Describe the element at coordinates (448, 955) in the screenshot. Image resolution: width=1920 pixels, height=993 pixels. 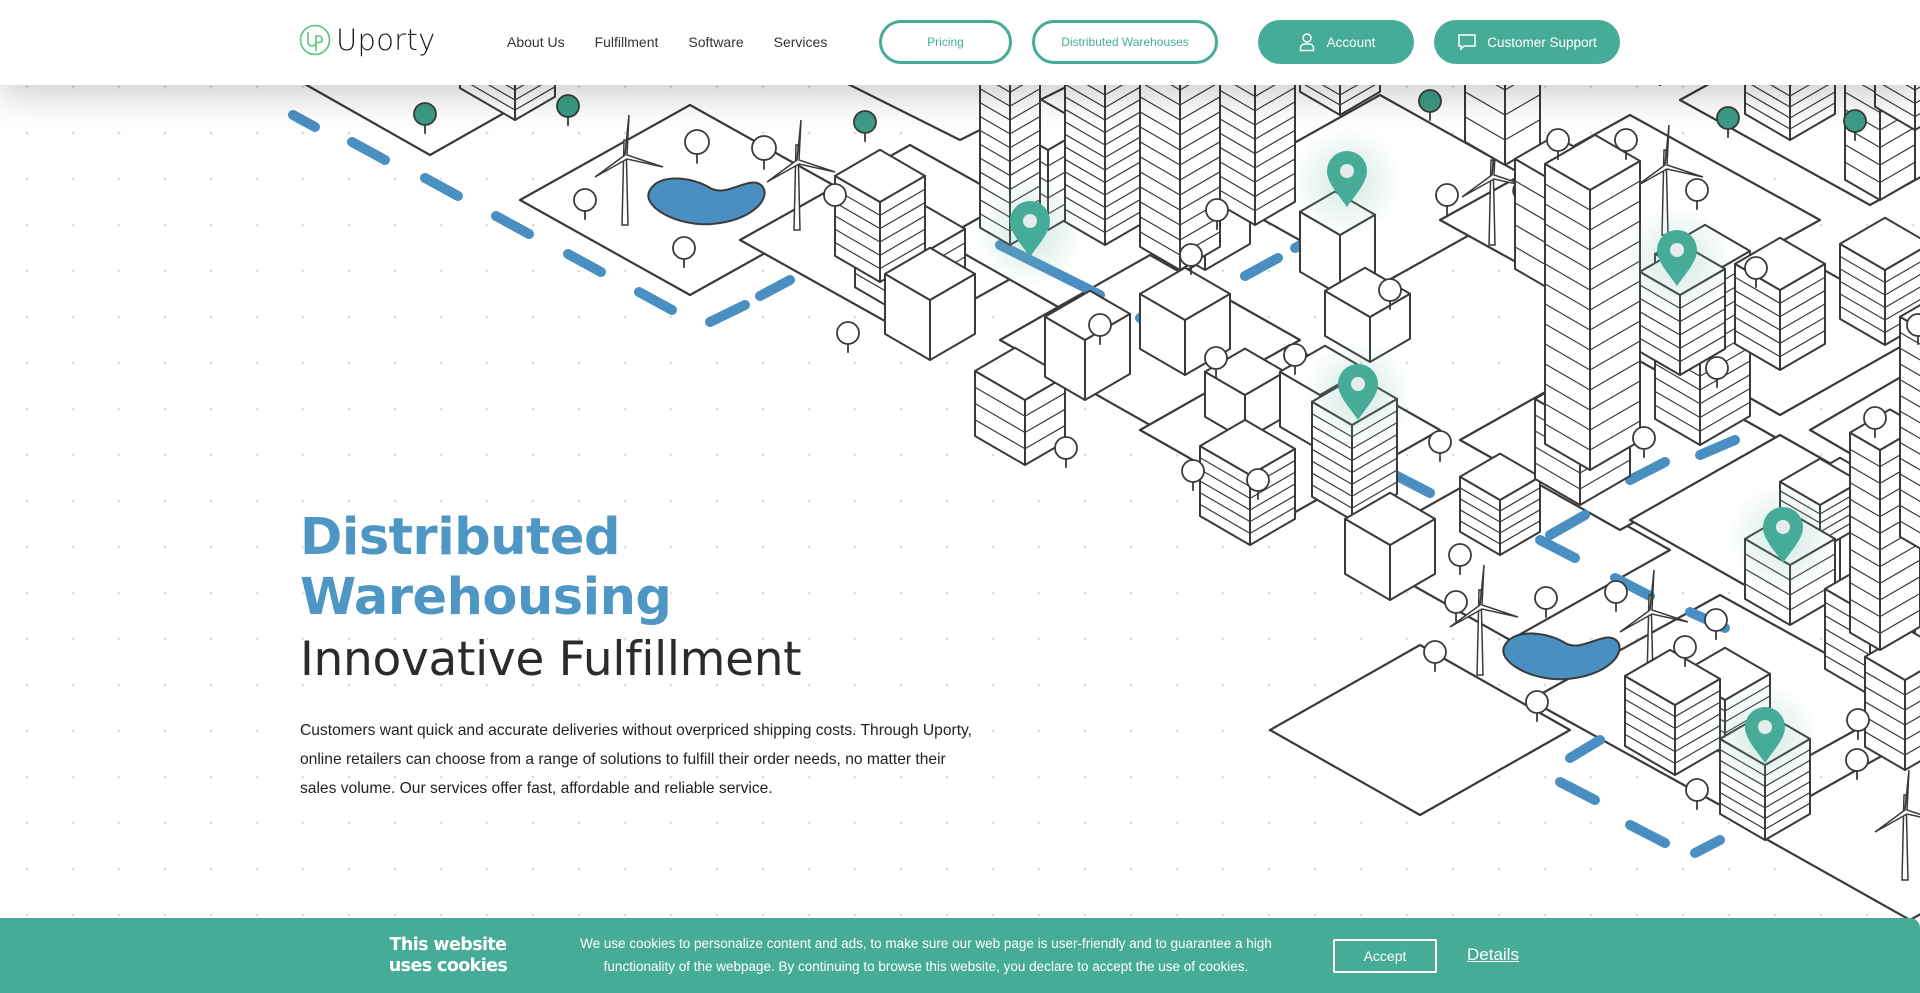
I see `cookie-title: This website uses cookies` at that location.